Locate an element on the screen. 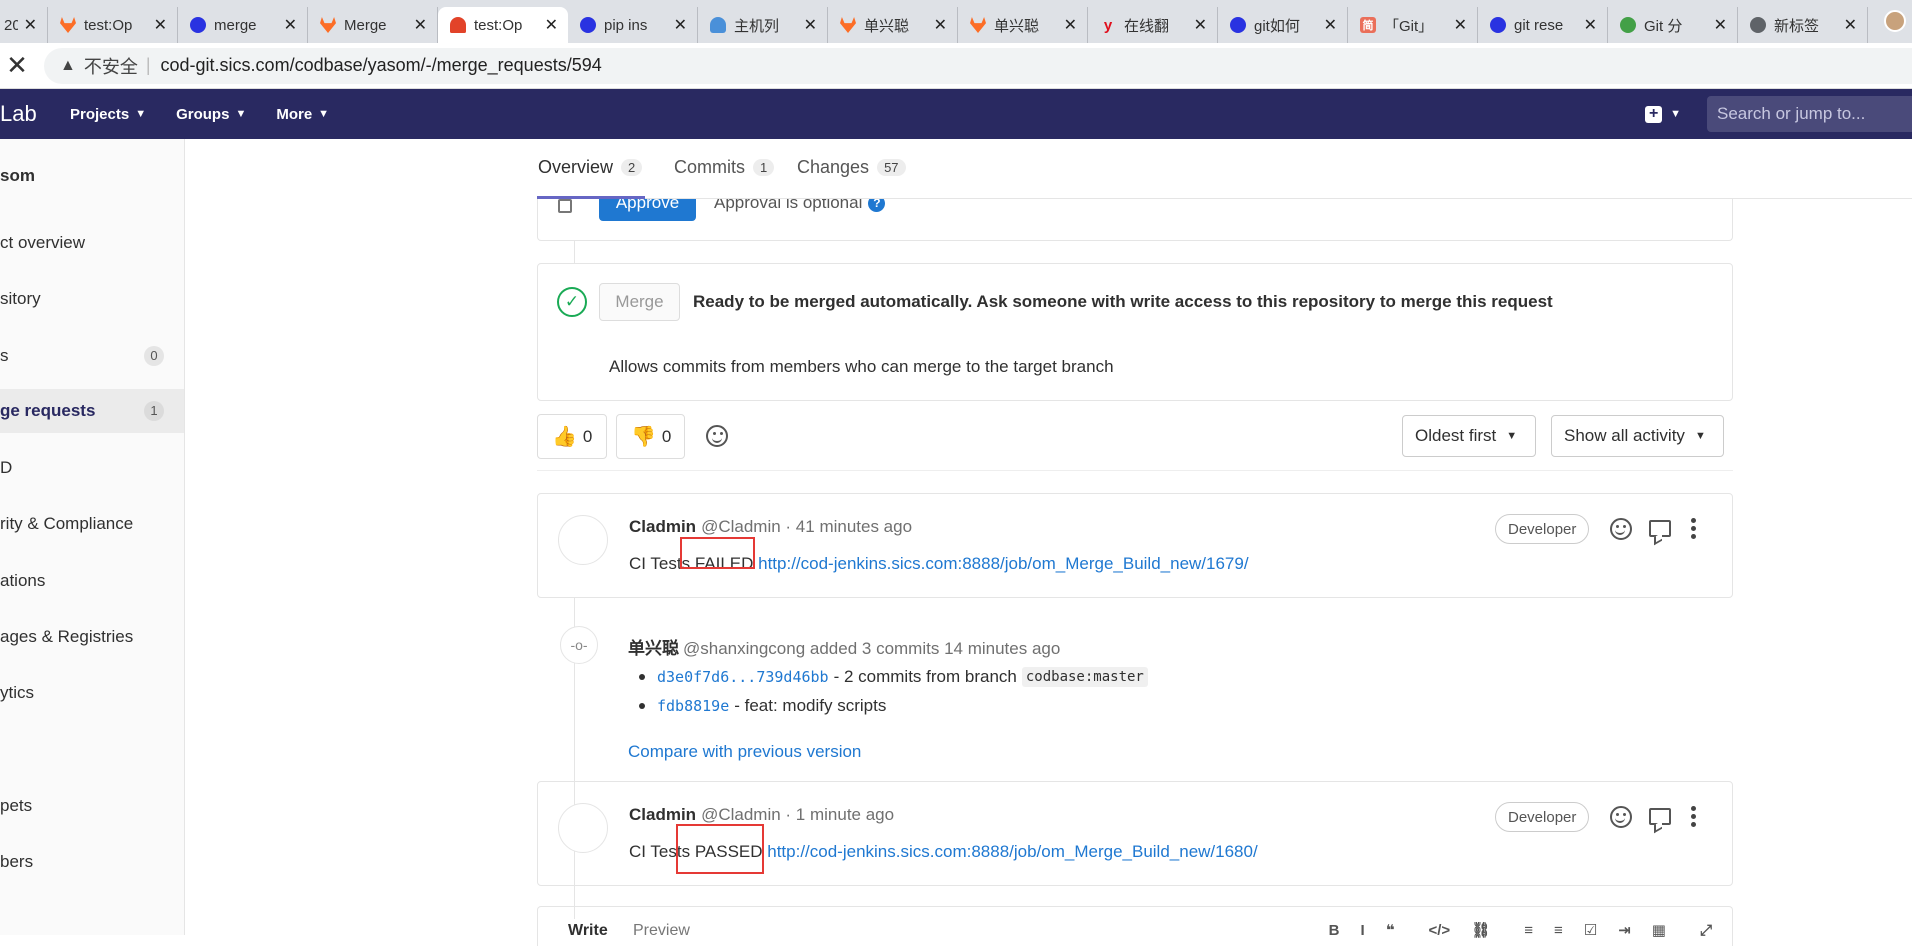 The height and width of the screenshot is (946, 1912). nav-groups: Groups ▼ is located at coordinates (211, 114).